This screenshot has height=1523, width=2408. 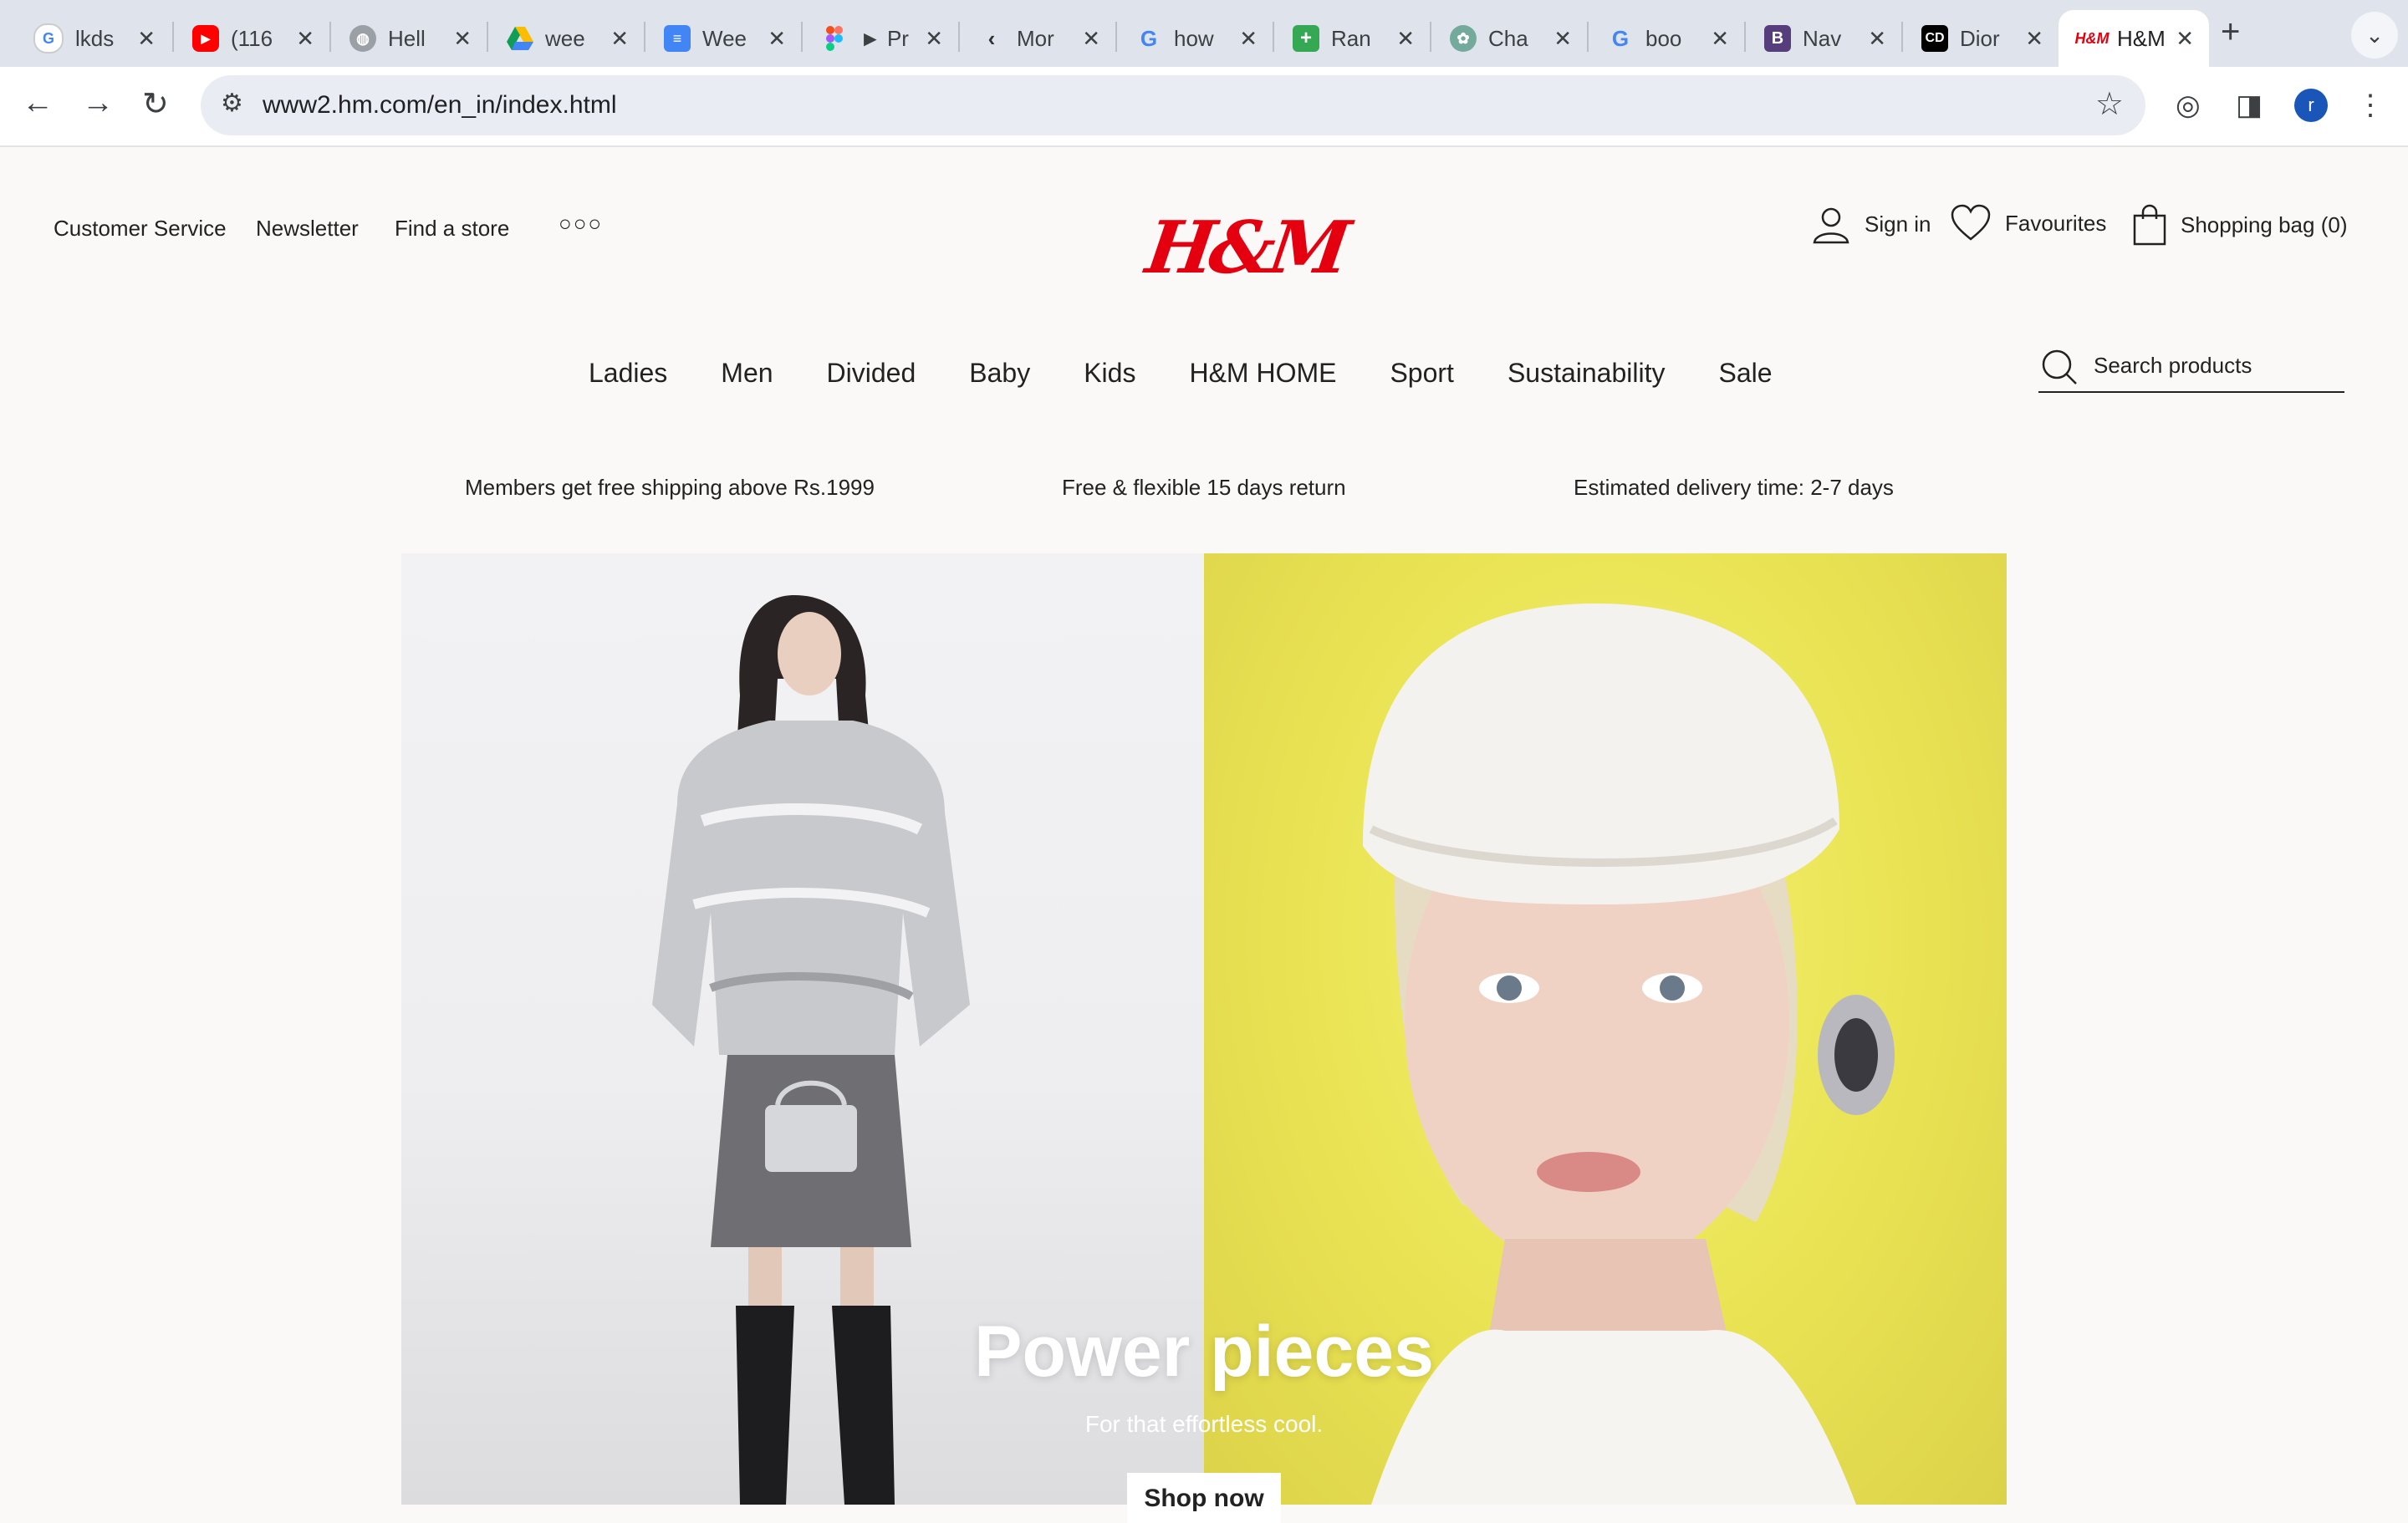 What do you see at coordinates (1109, 373) in the screenshot?
I see `nav-item-kids: Kids` at bounding box center [1109, 373].